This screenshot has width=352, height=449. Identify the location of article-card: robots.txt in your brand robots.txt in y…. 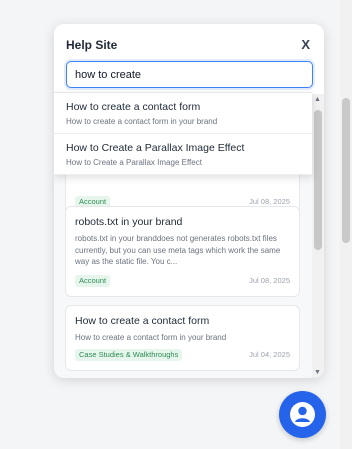
(182, 251).